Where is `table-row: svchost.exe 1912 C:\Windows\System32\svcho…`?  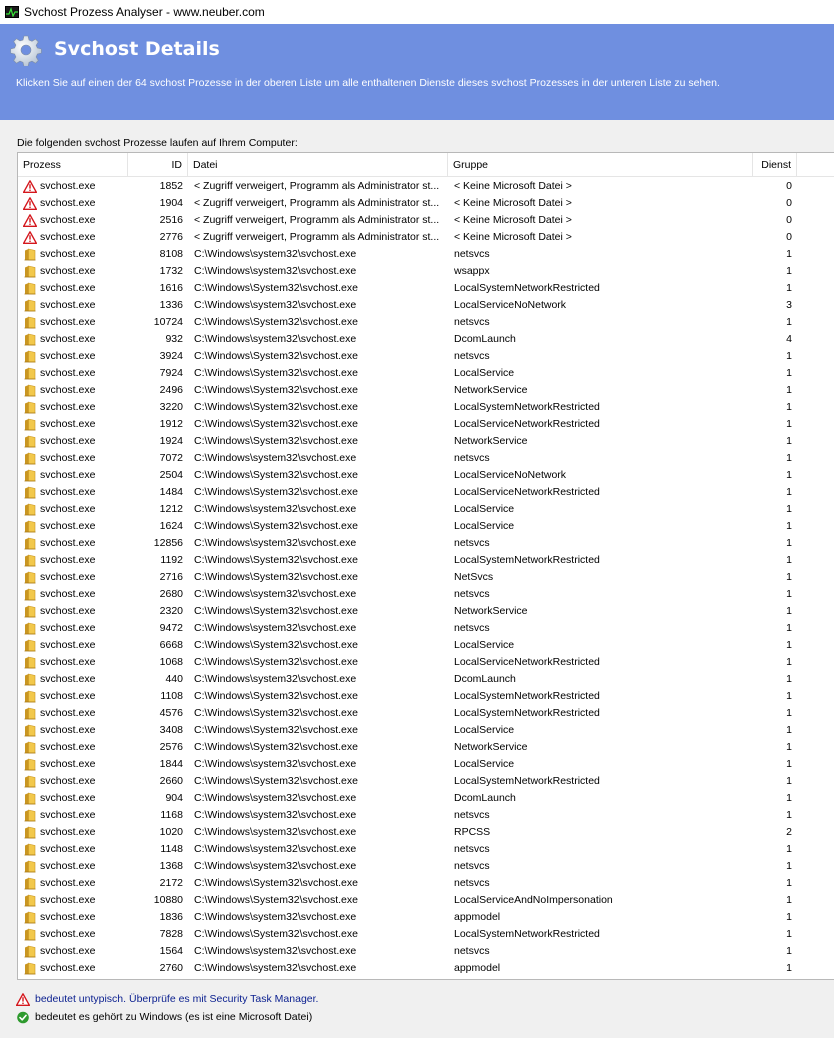
table-row: svchost.exe 1912 C:\Windows\System32\svcho… is located at coordinates (426, 424).